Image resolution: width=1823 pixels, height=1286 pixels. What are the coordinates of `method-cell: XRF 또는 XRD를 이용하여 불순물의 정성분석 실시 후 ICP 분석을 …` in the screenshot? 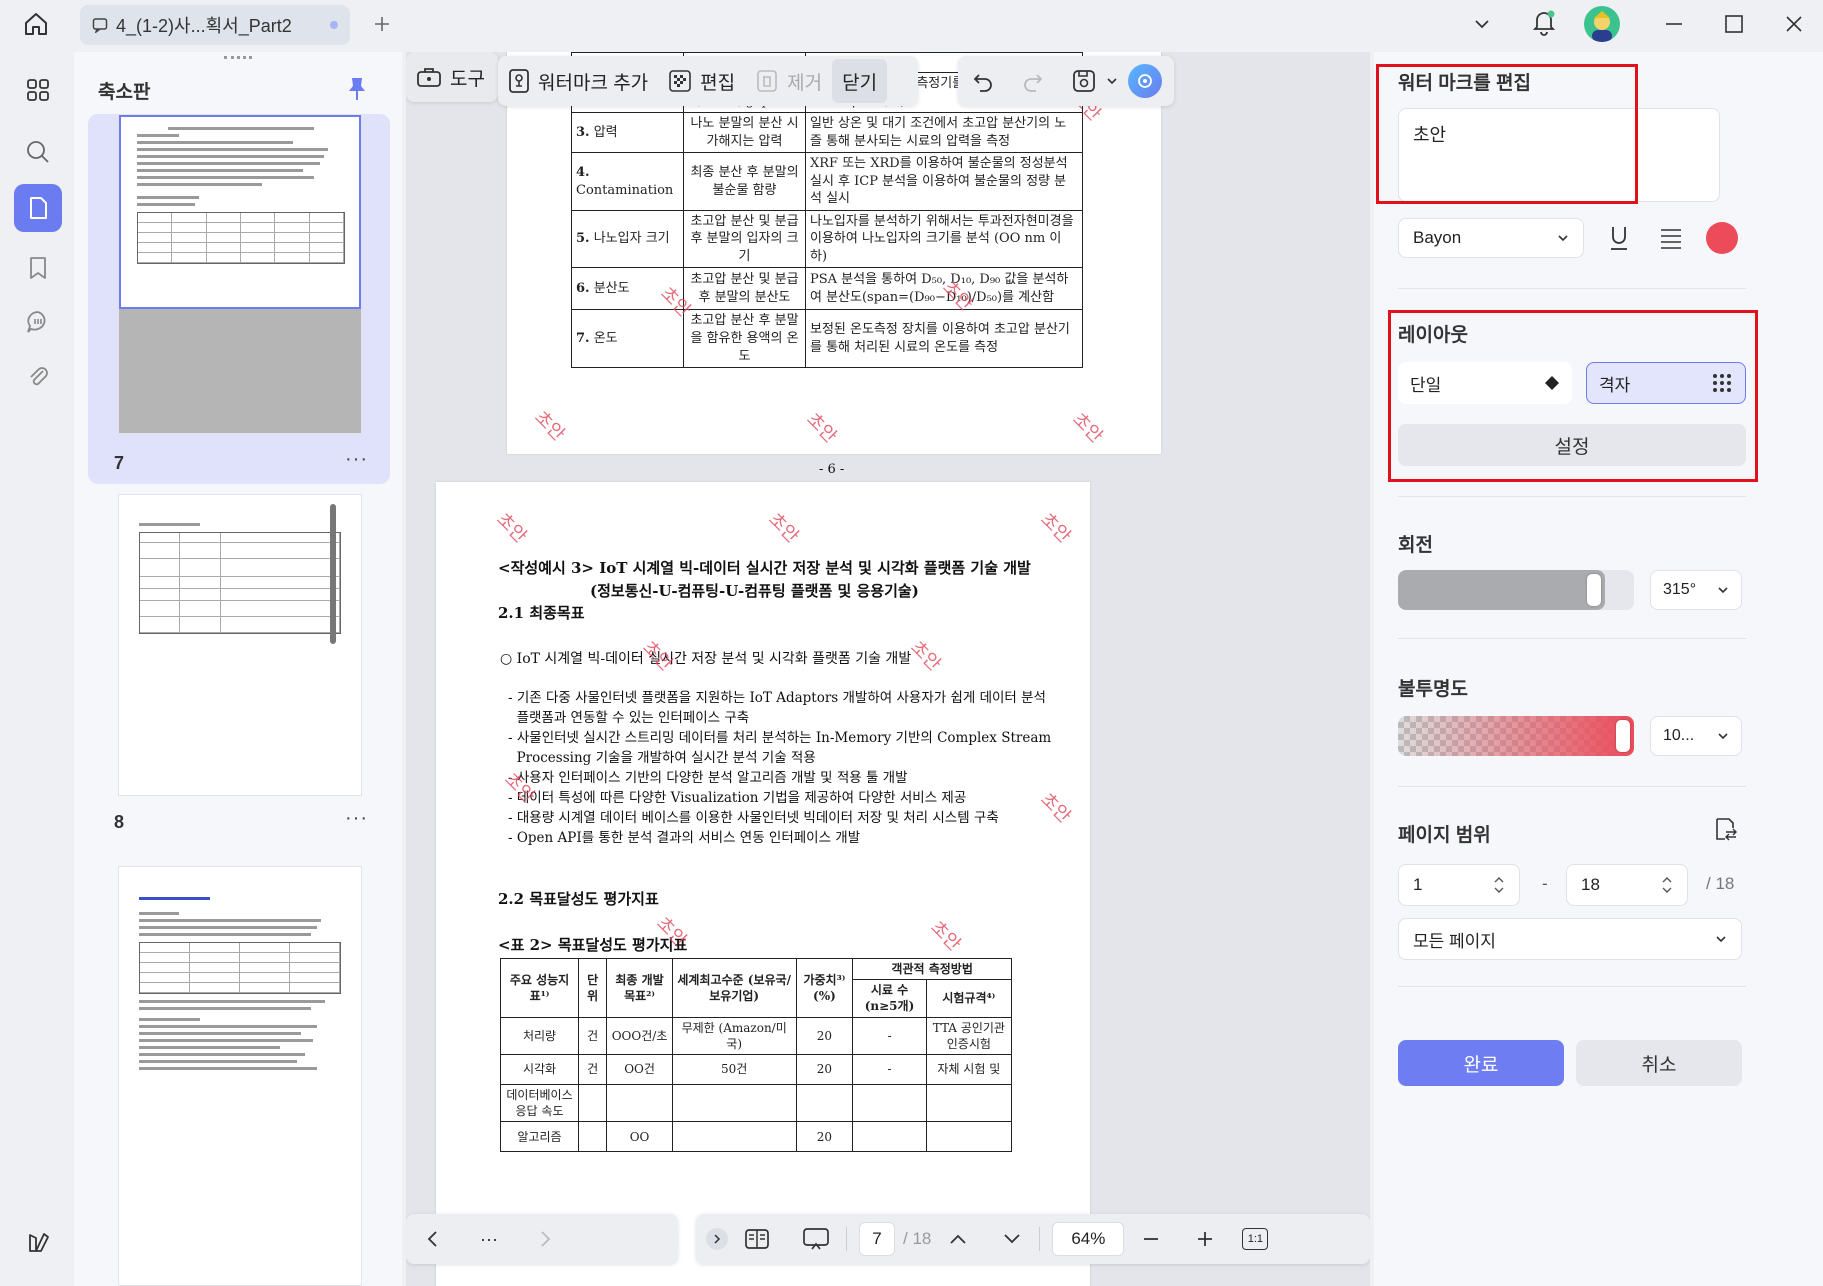 It's located at (944, 181).